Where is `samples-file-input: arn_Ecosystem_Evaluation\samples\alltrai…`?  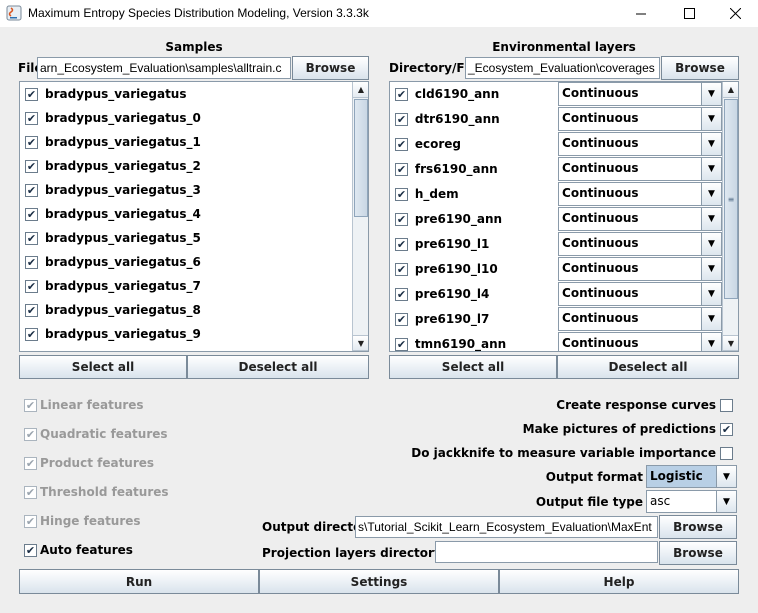
samples-file-input: arn_Ecosystem_Evaluation\samples\alltrai… is located at coordinates (164, 68).